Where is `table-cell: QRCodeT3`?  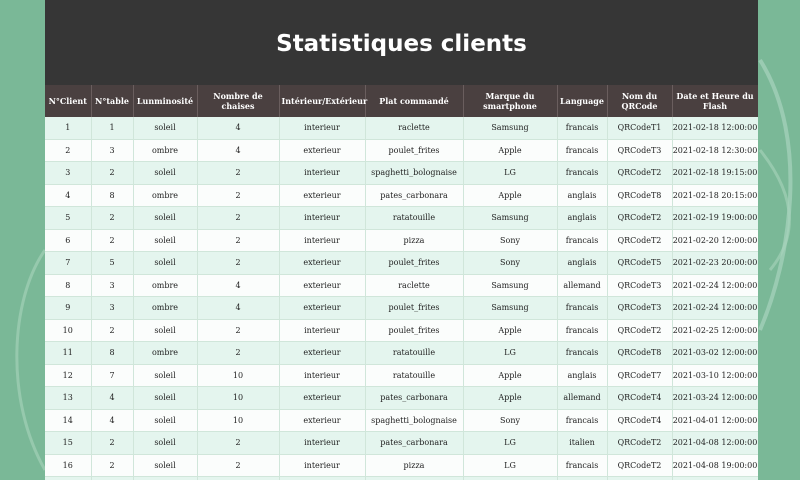 table-cell: QRCodeT3 is located at coordinates (640, 308).